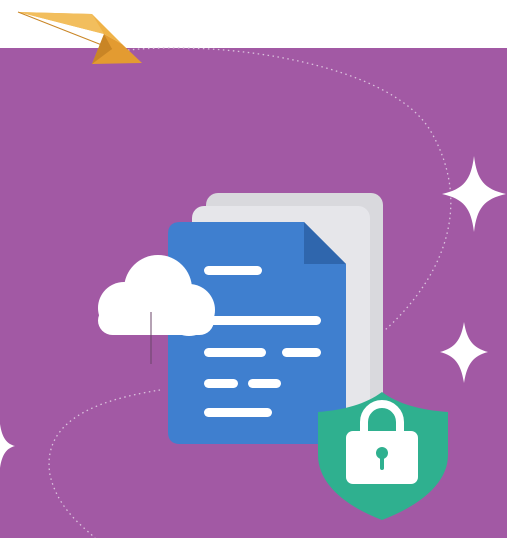 The width and height of the screenshot is (507, 538). I want to click on shield-lock-icon, so click(383, 456).